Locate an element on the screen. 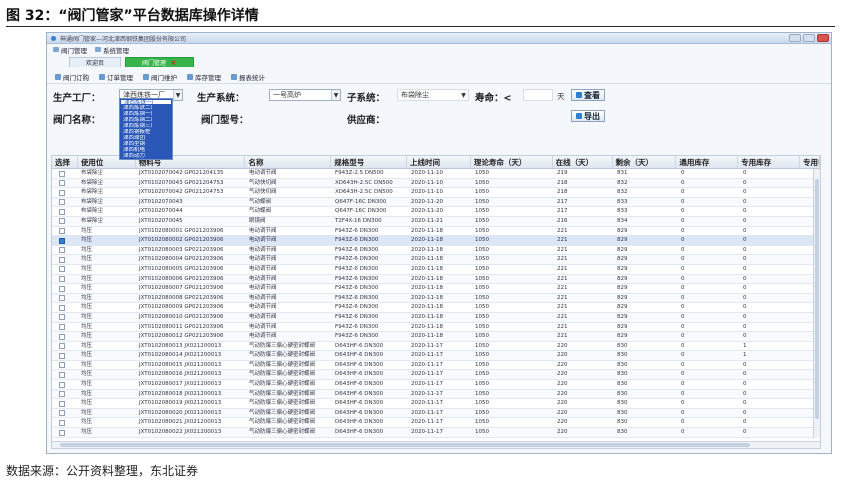  query-button: 查看 is located at coordinates (588, 95).